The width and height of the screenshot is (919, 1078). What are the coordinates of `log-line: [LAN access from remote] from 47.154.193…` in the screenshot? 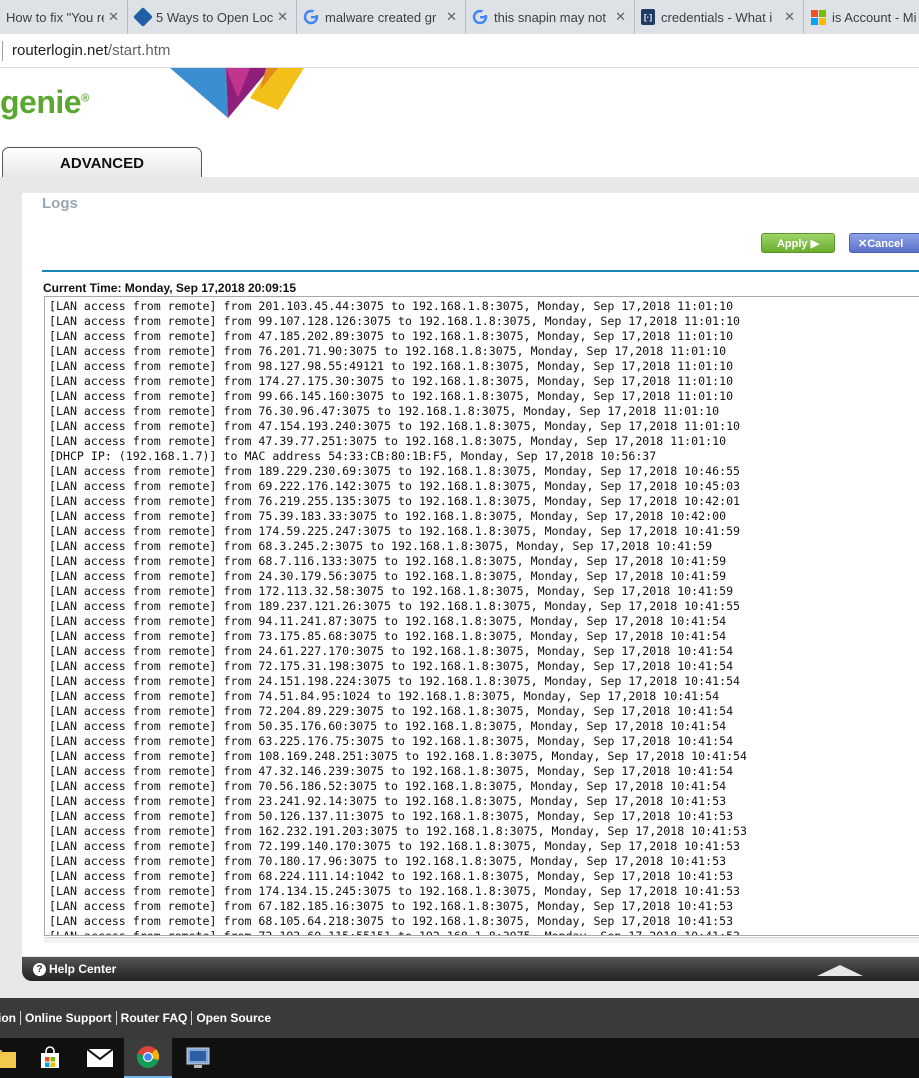 It's located at (395, 426).